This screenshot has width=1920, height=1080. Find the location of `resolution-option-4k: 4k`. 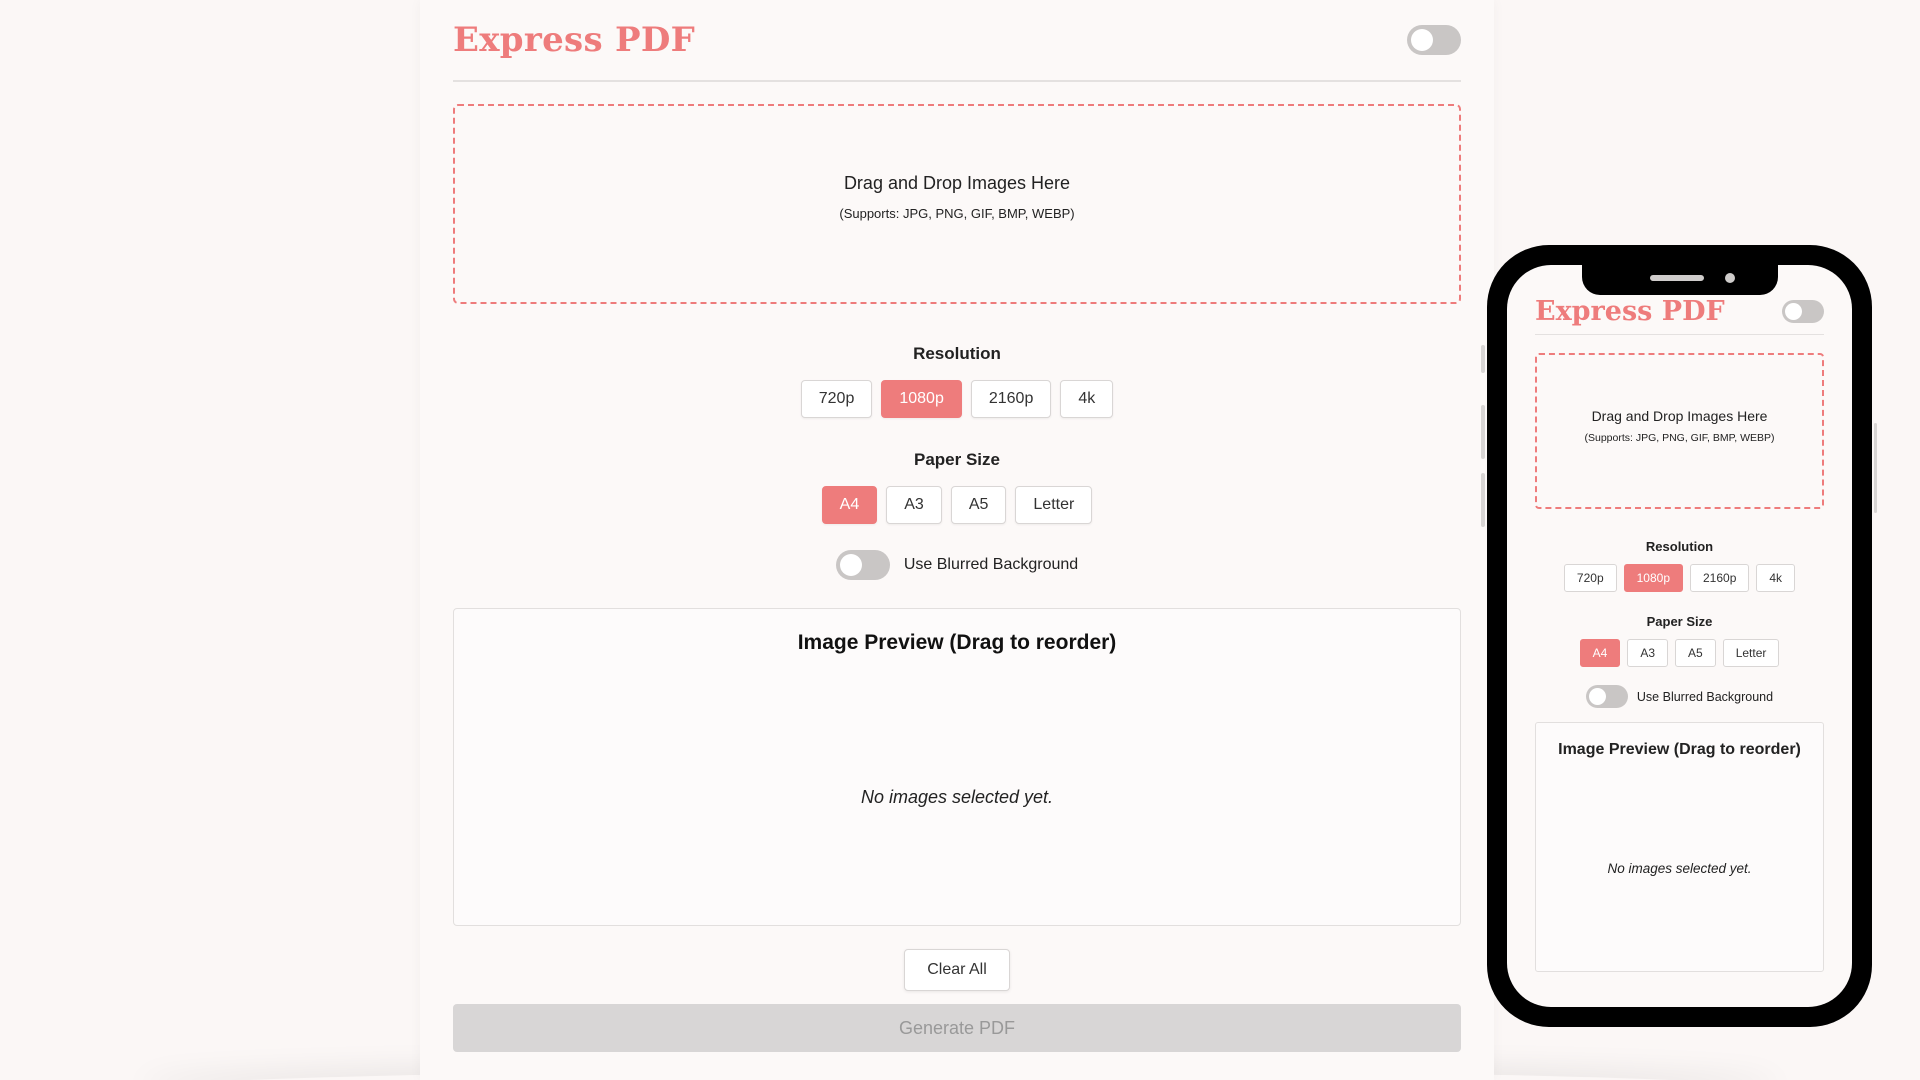

resolution-option-4k: 4k is located at coordinates (1087, 399).